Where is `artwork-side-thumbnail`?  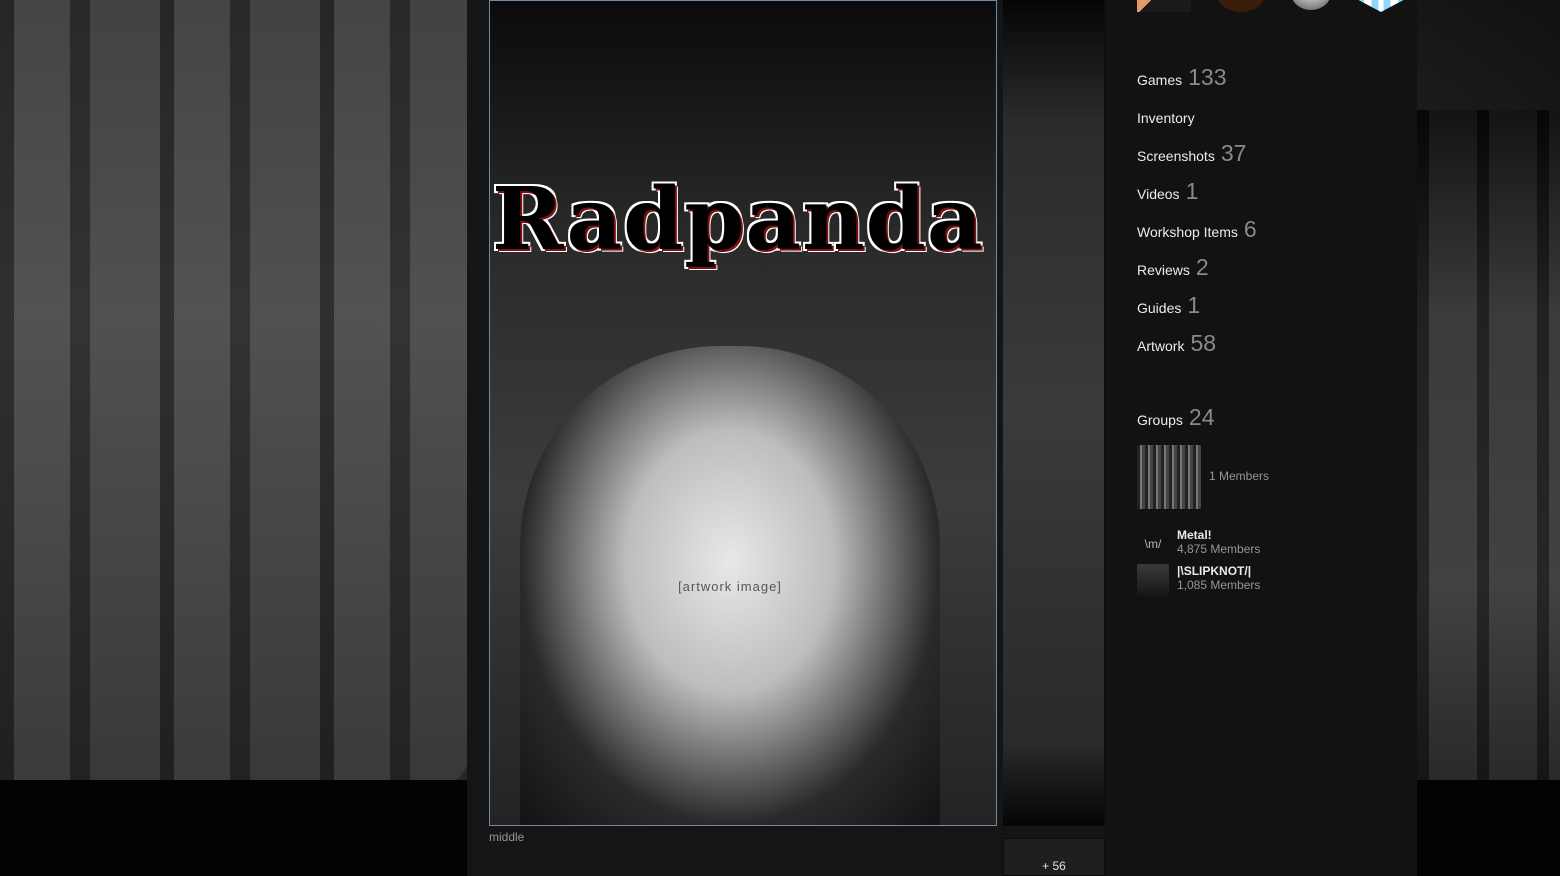
artwork-side-thumbnail is located at coordinates (1054, 413).